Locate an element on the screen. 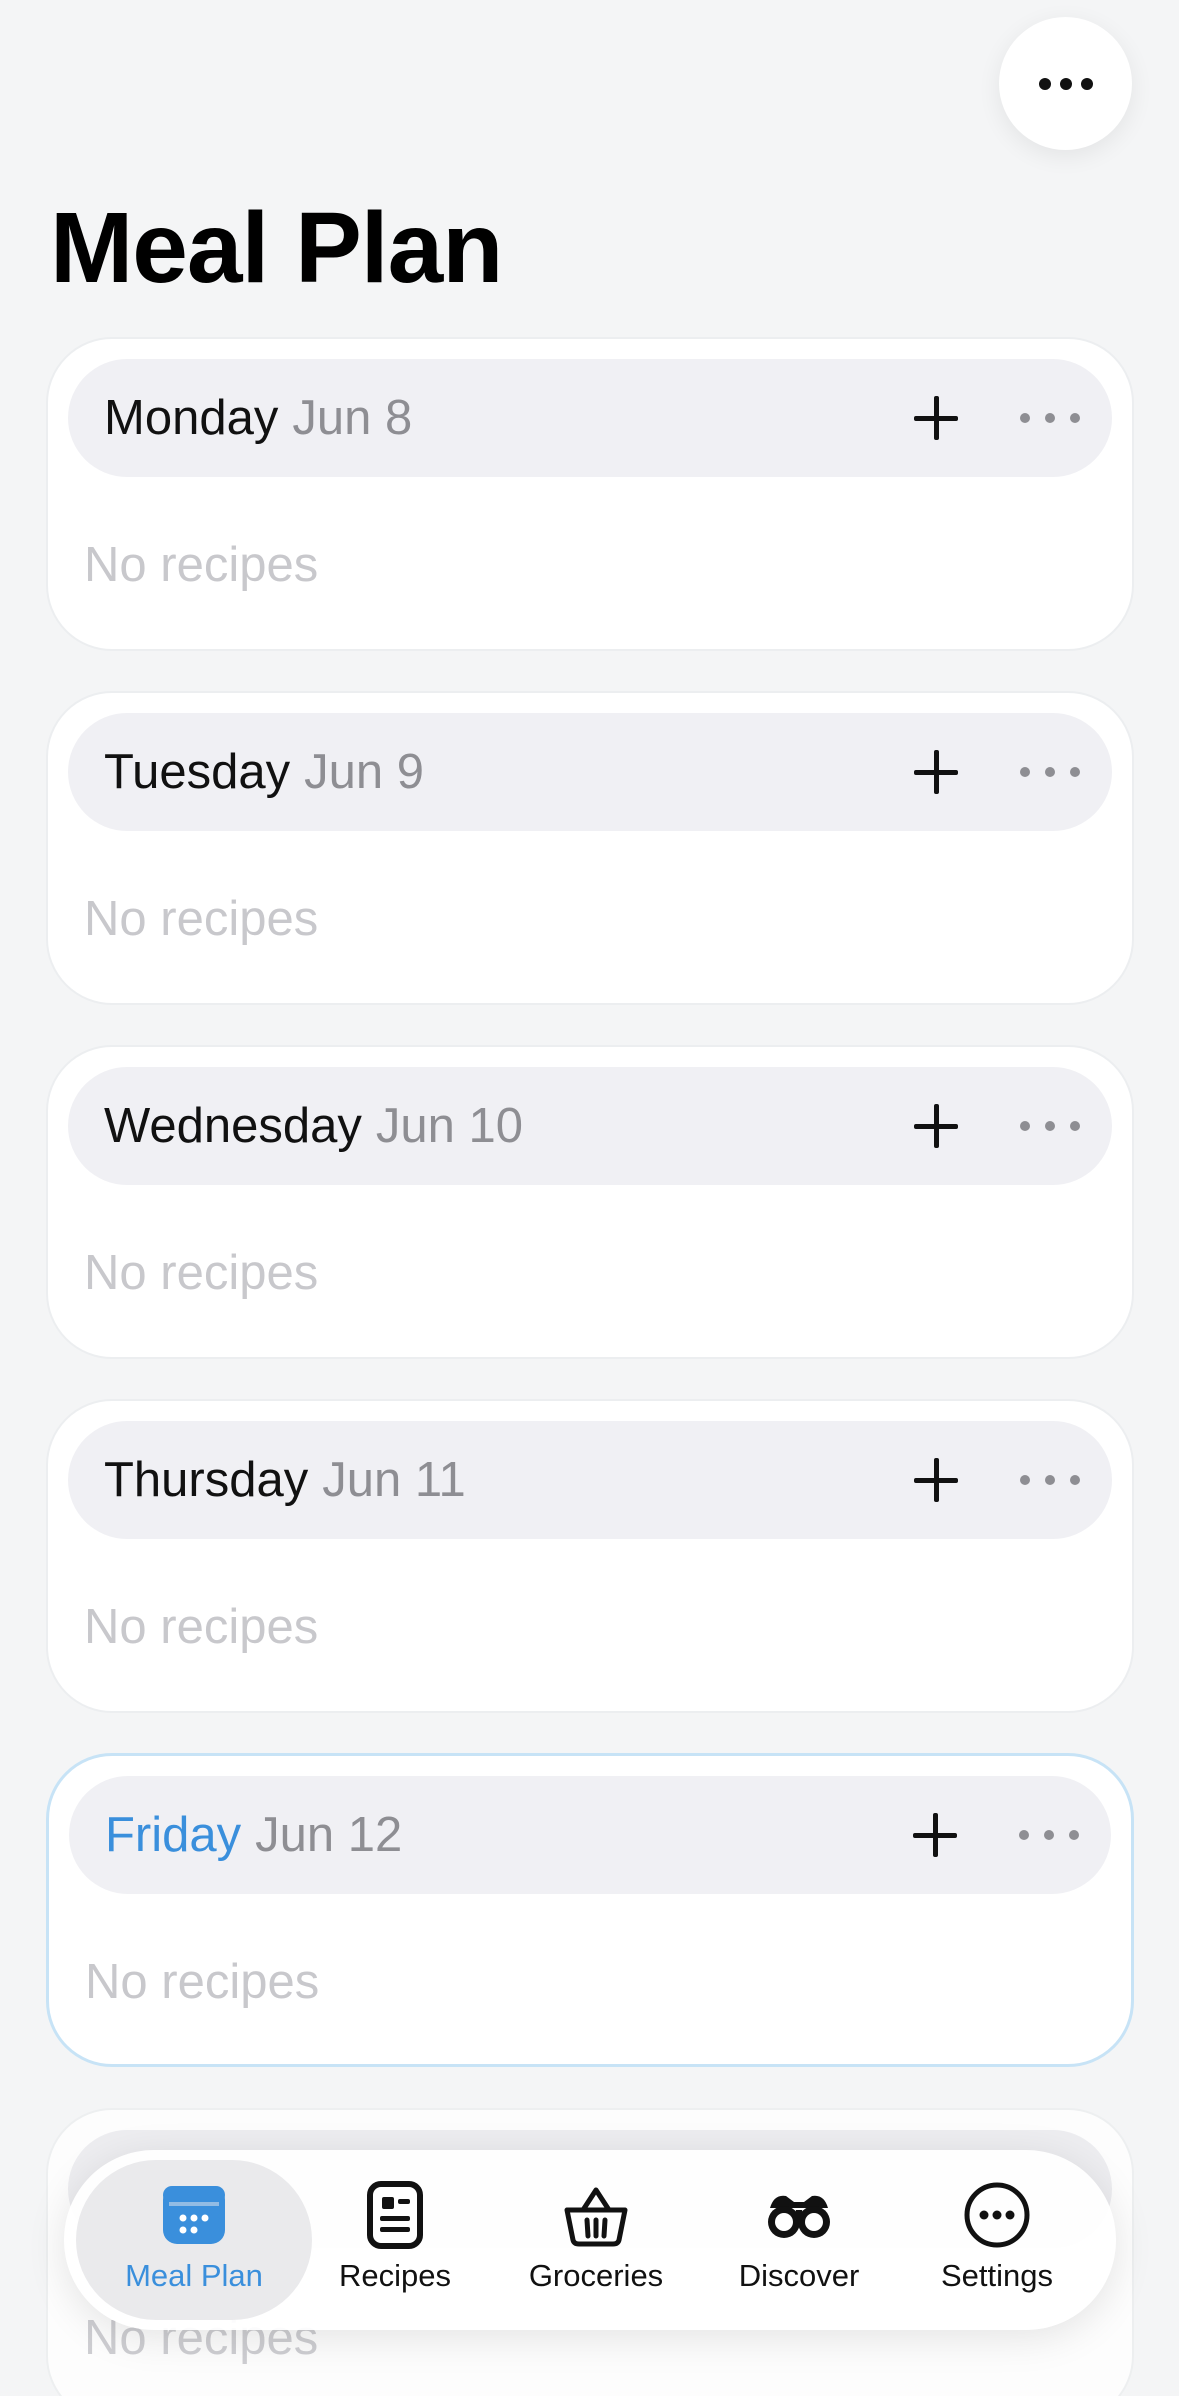 This screenshot has height=2396, width=1179. day-card-wednesday: Wednesday Jun 10 No recipes is located at coordinates (590, 1202).